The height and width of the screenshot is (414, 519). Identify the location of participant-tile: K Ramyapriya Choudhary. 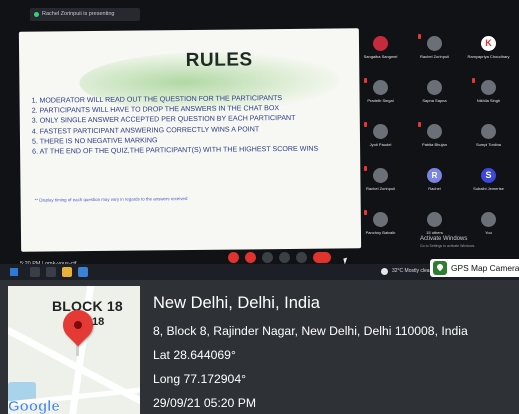
(488, 51).